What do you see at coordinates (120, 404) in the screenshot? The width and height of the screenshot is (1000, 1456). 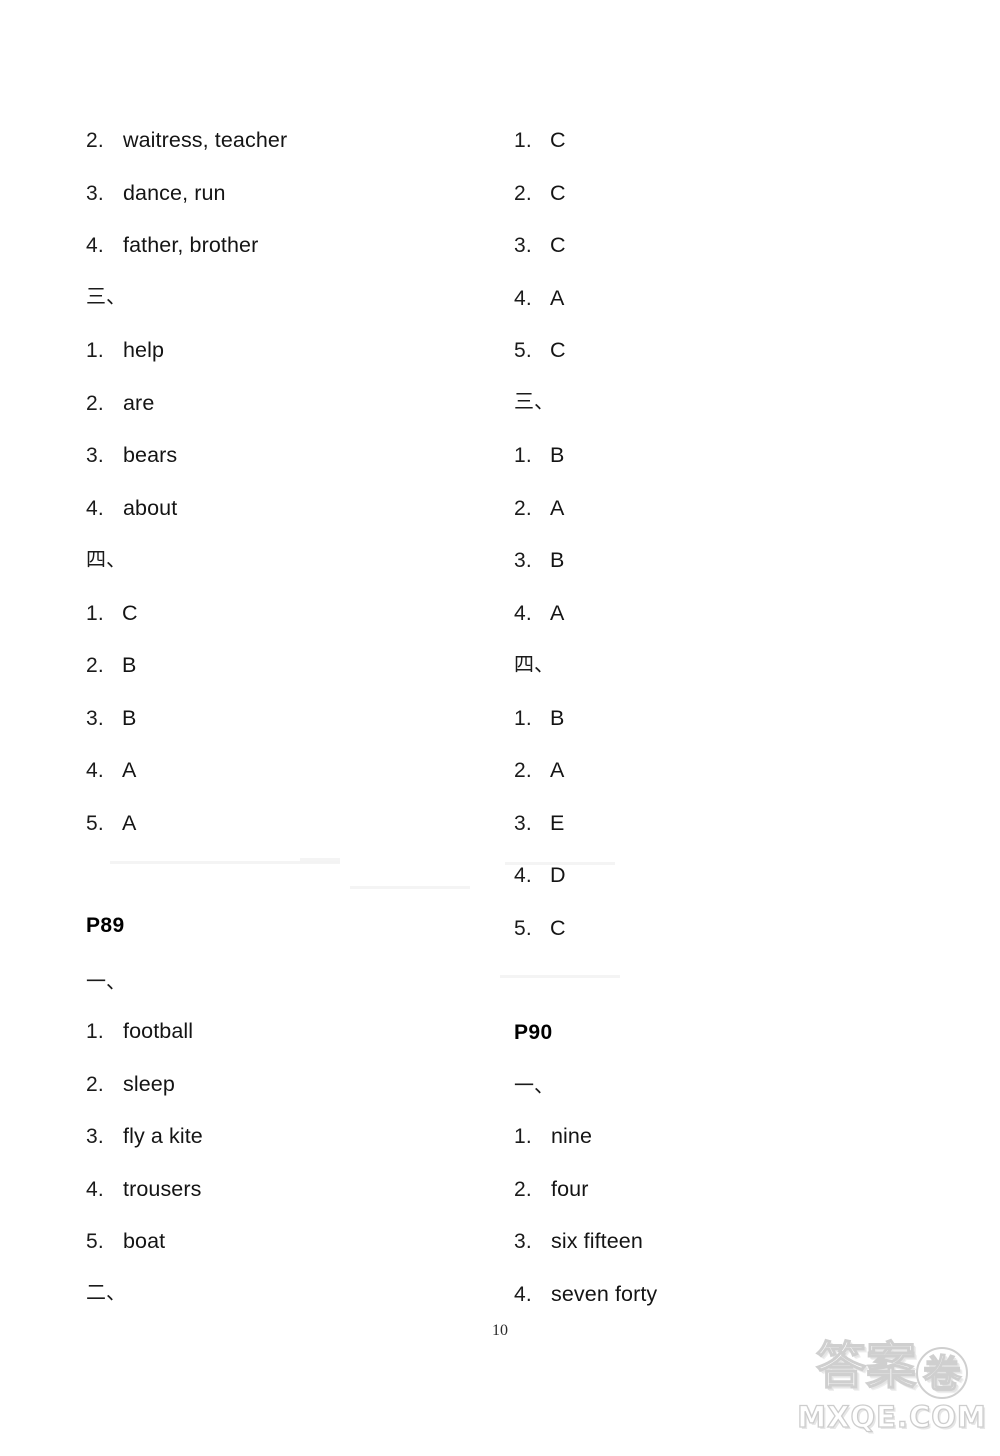 I see `answer-row: 2. are` at bounding box center [120, 404].